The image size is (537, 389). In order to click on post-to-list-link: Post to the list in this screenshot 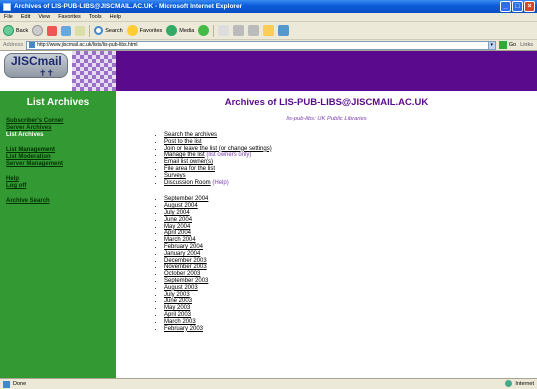, I will do `click(183, 142)`.